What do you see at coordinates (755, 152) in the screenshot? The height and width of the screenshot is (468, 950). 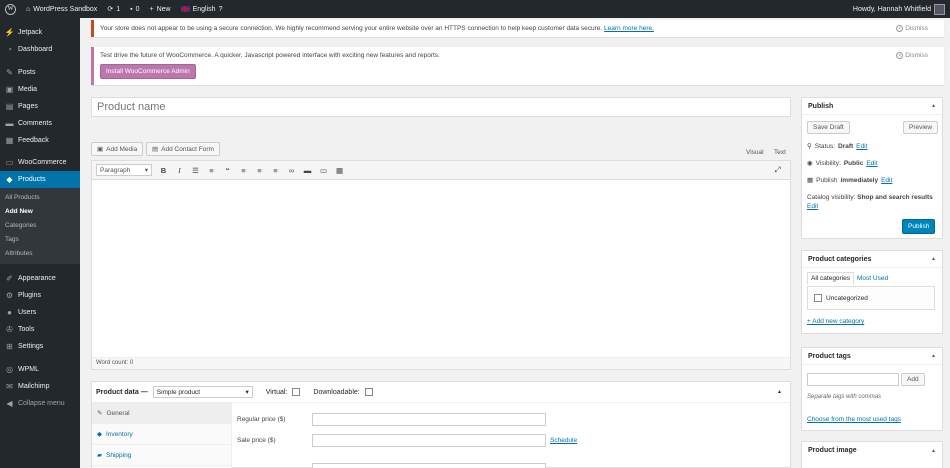 I see `tab-visual: Visual` at bounding box center [755, 152].